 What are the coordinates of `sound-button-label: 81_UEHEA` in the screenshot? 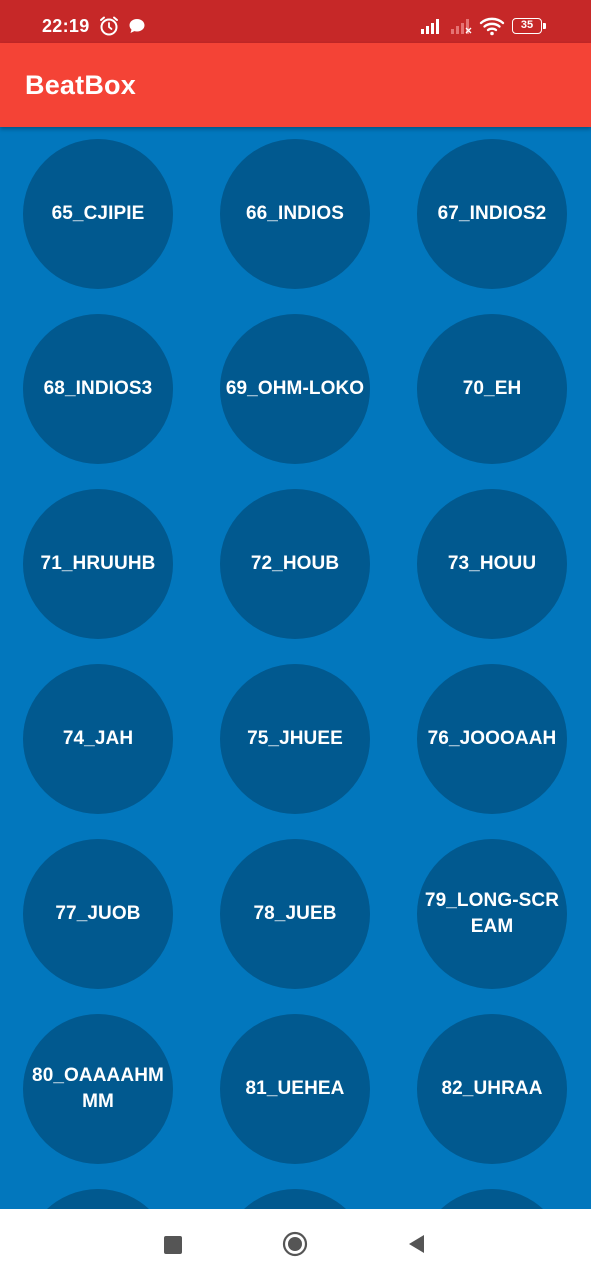 It's located at (295, 1088).